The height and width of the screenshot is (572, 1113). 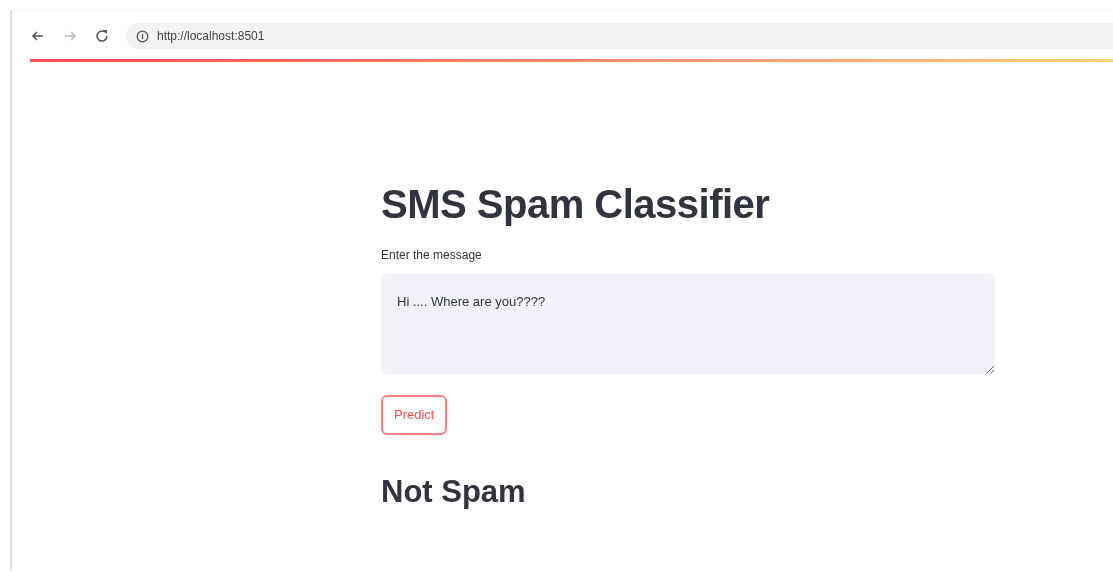 I want to click on url-text: http://localhost:8501, so click(x=211, y=36).